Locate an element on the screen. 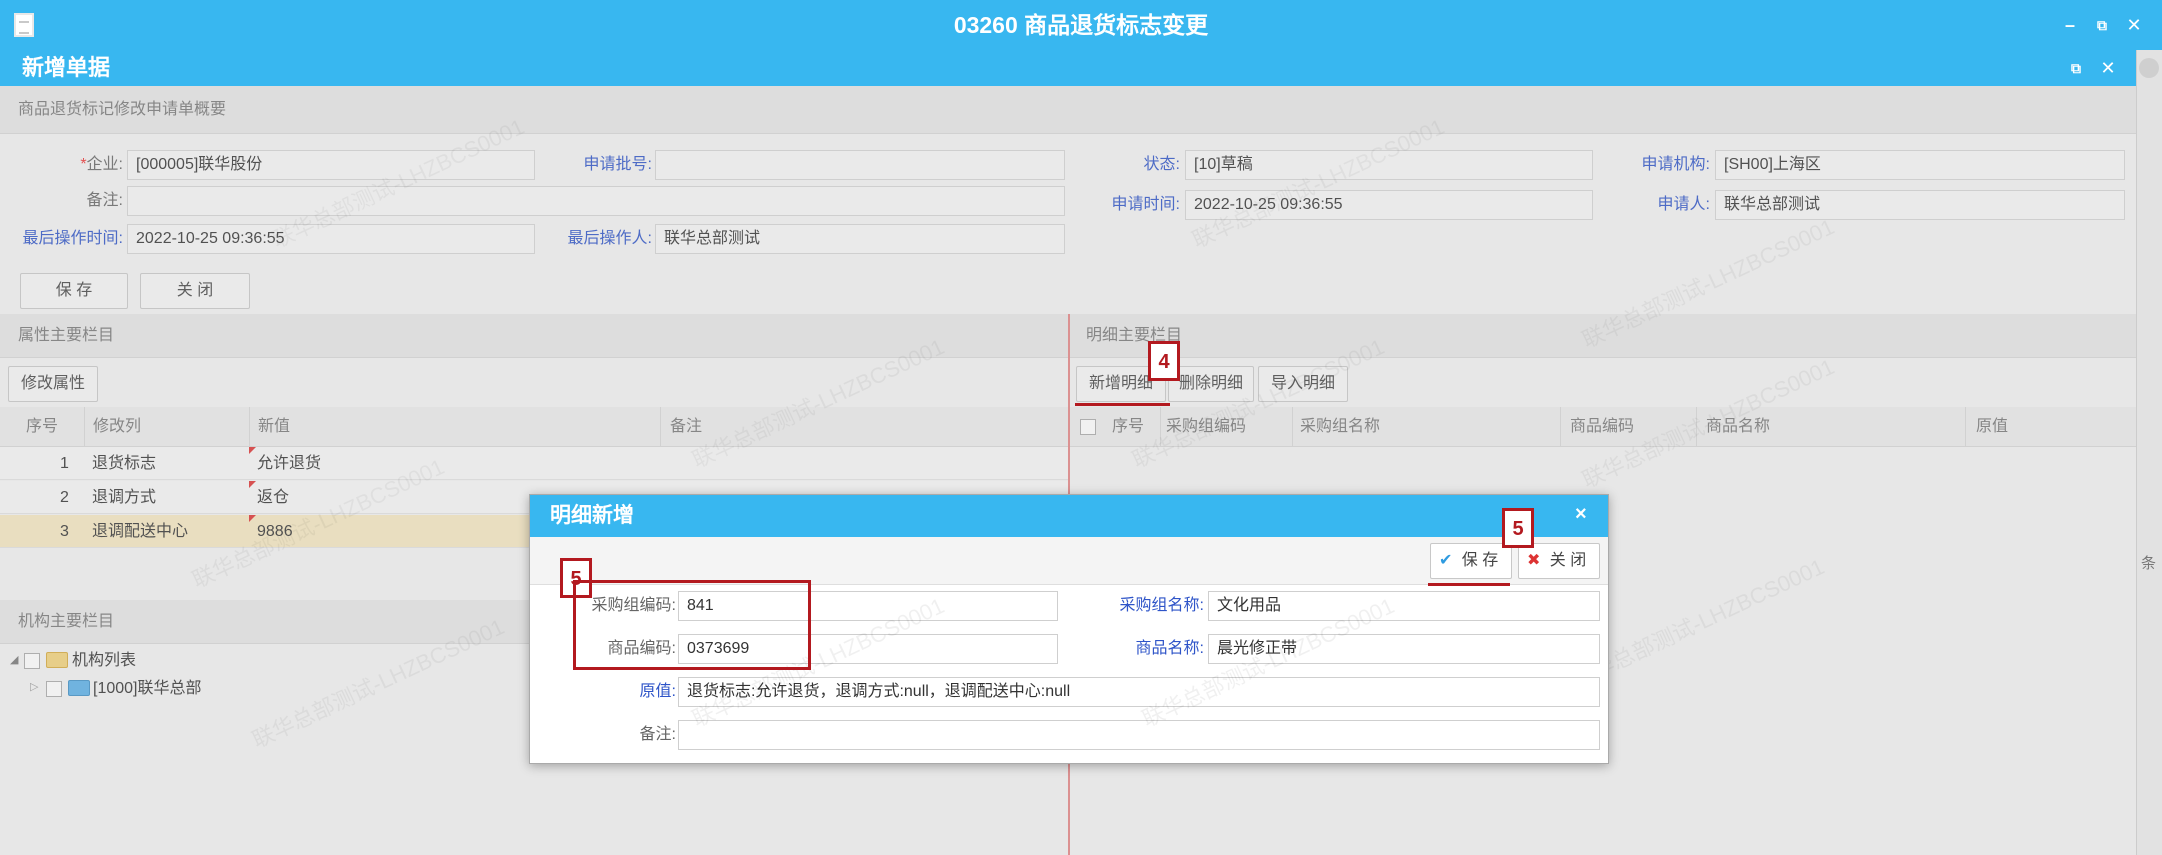 This screenshot has width=2162, height=855. restore-button: ⧉ is located at coordinates (2102, 25).